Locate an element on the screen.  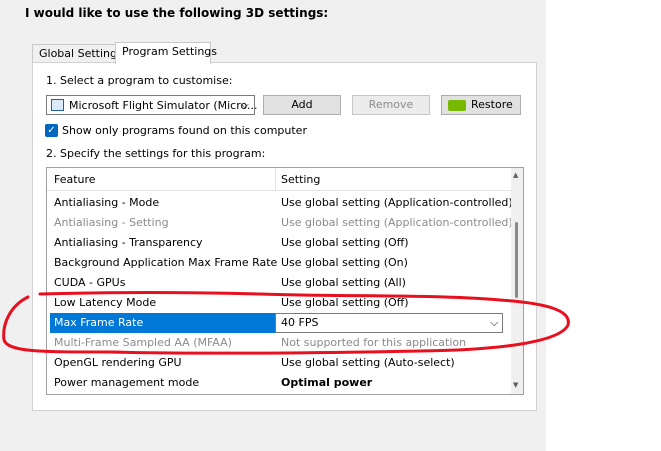
column-header-setting: Setting is located at coordinates (300, 179).